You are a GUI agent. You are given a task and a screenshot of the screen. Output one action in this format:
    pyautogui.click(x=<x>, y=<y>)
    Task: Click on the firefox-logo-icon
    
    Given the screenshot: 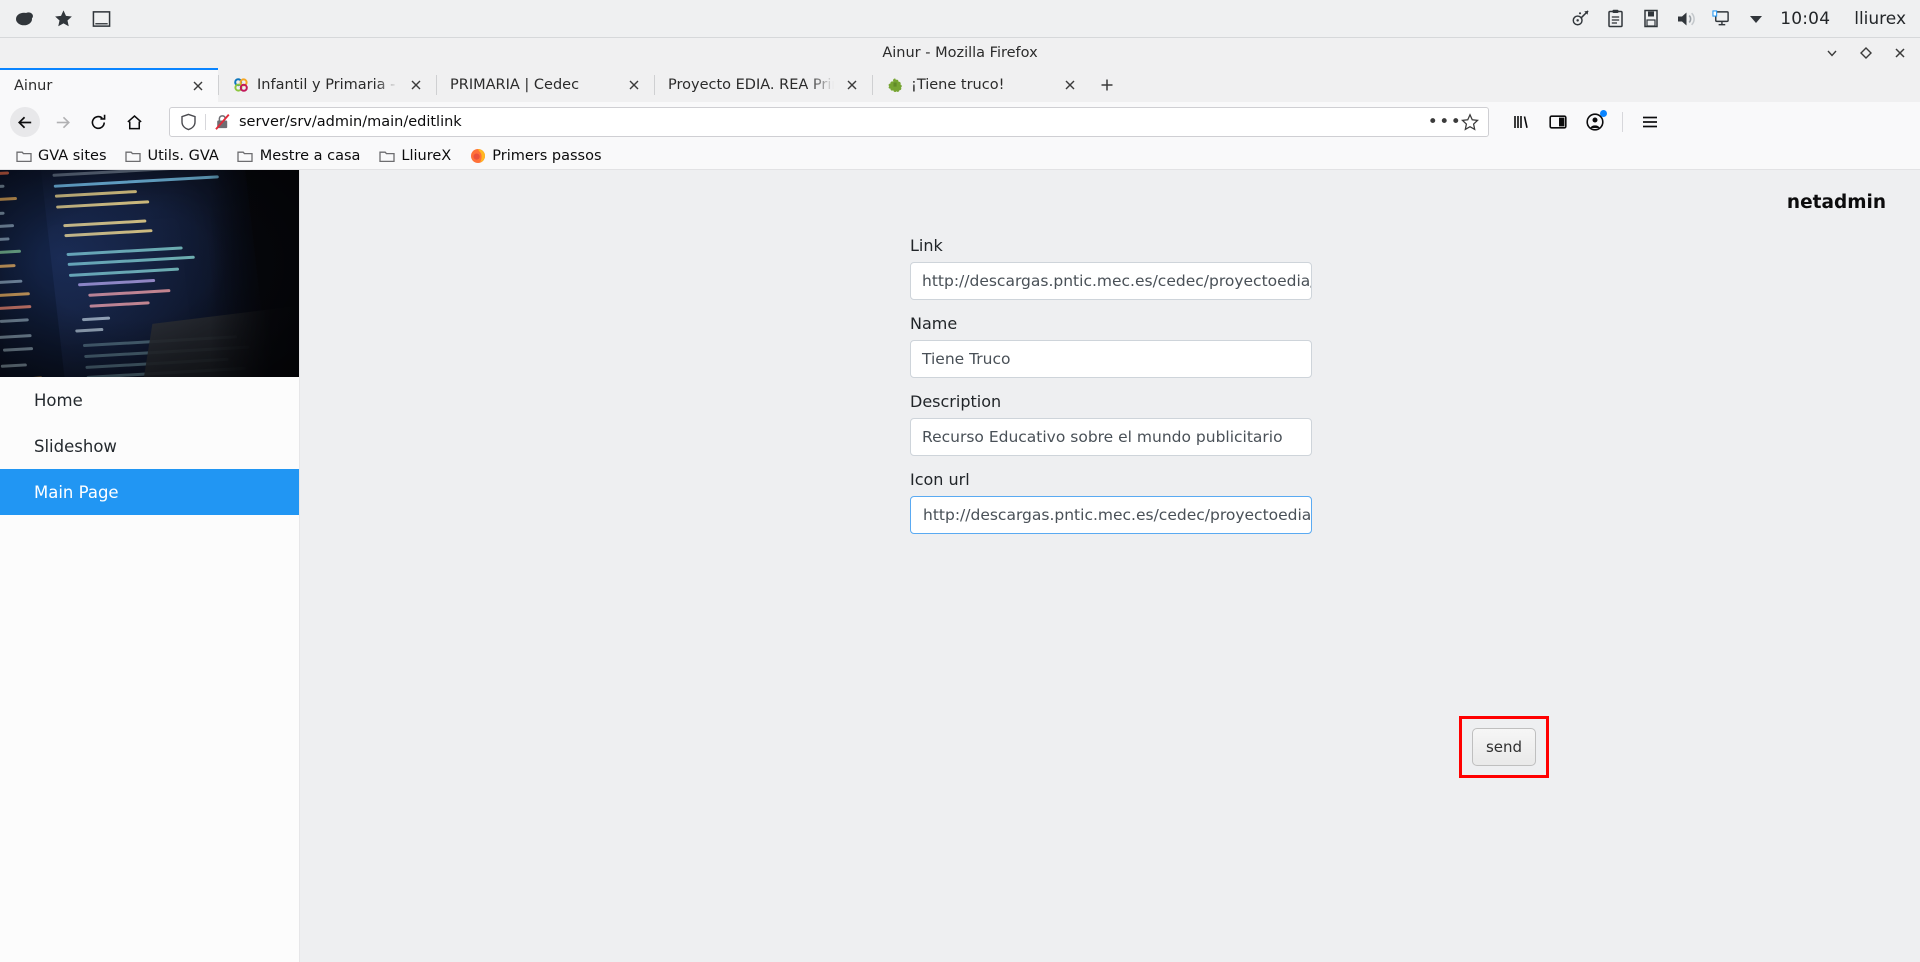 What is the action you would take?
    pyautogui.click(x=25, y=19)
    